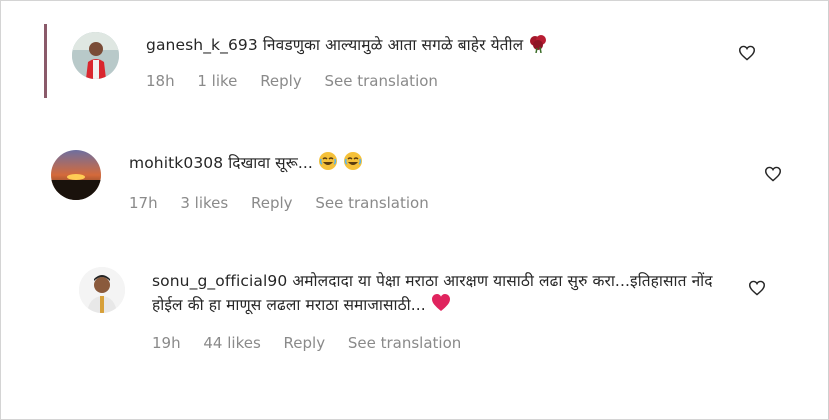 This screenshot has height=420, width=829. What do you see at coordinates (160, 81) in the screenshot?
I see `comment-time: 18h` at bounding box center [160, 81].